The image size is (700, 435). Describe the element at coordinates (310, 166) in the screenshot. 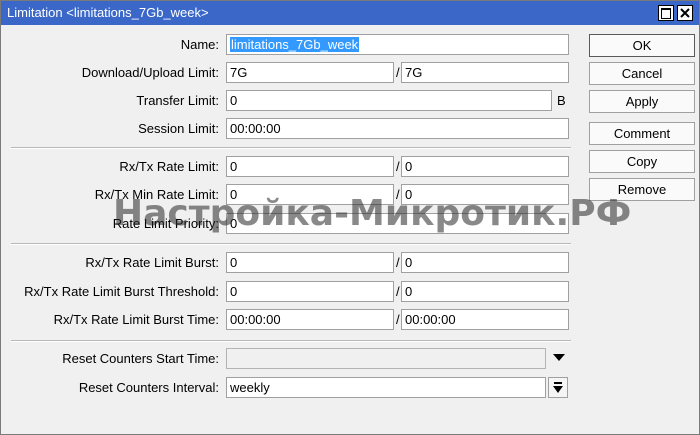

I see `rate-limit-rx-input: 0` at that location.